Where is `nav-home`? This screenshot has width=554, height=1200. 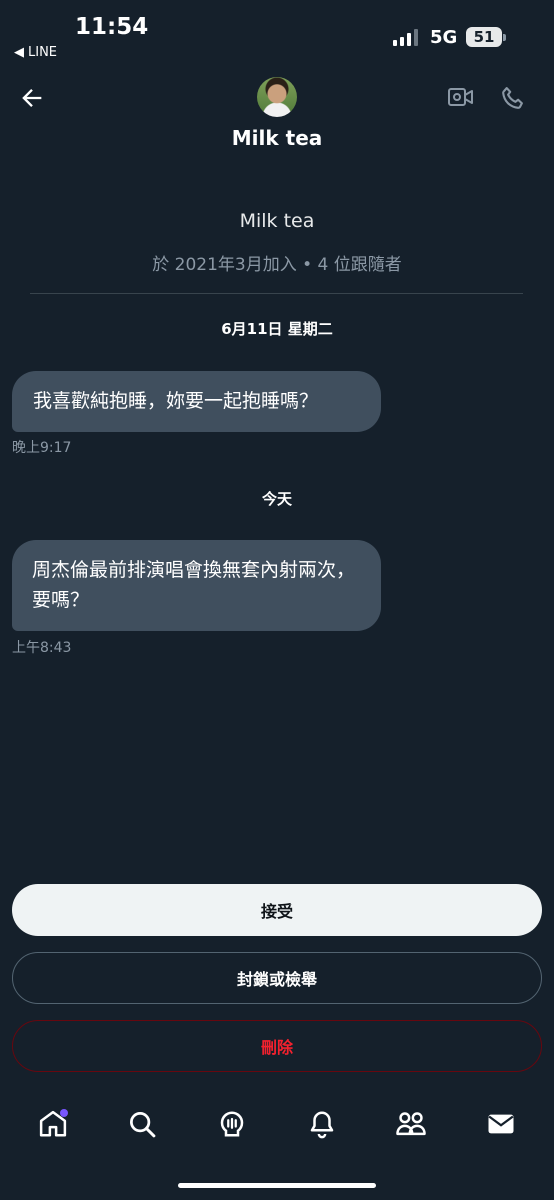
nav-home is located at coordinates (53, 1124).